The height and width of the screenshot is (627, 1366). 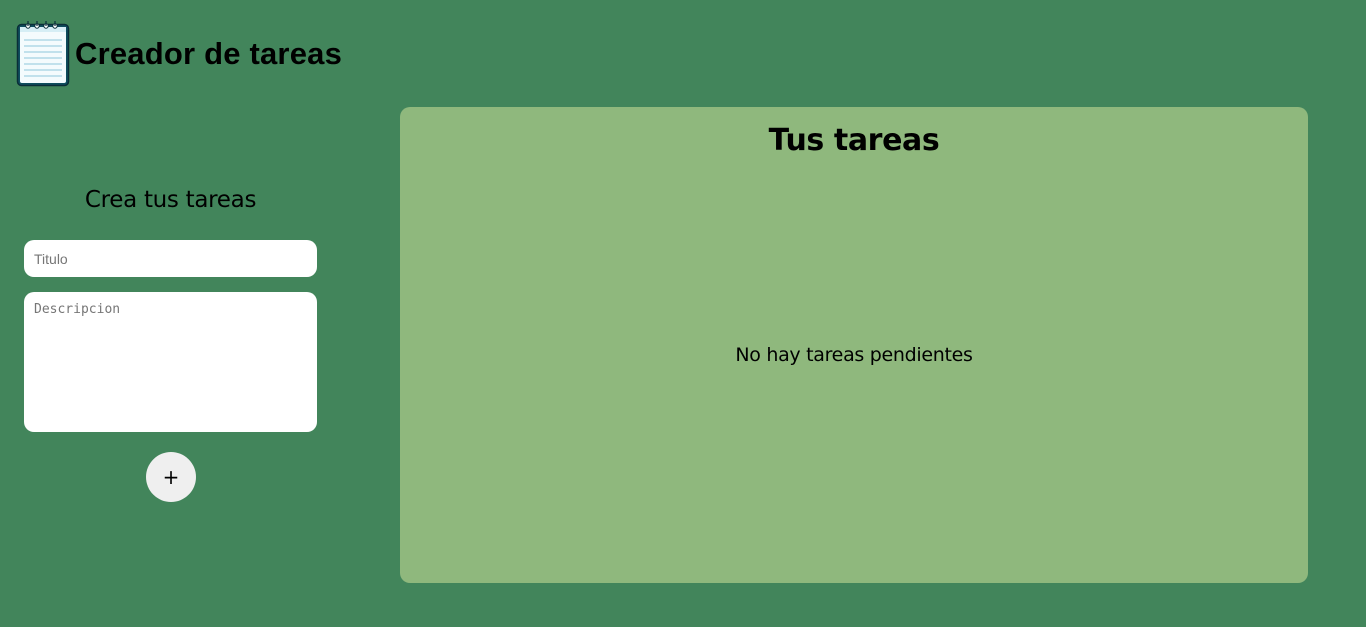 I want to click on tasks-heading: Tus tareas, so click(x=854, y=140).